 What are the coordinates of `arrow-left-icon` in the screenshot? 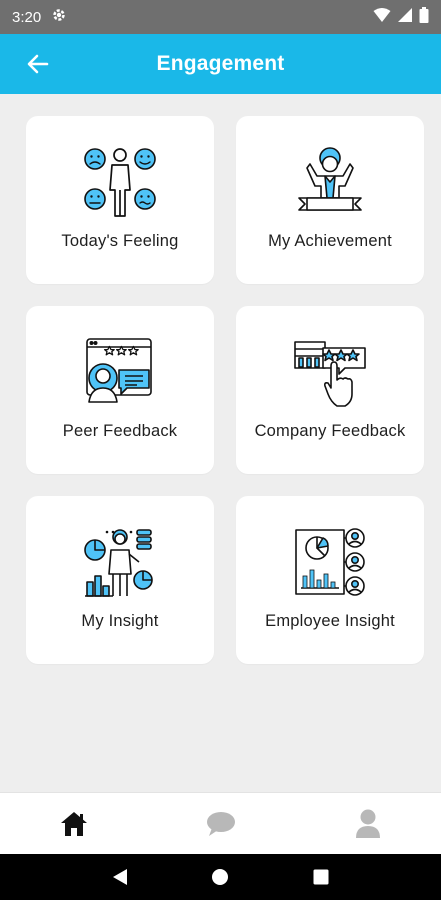 It's located at (38, 64).